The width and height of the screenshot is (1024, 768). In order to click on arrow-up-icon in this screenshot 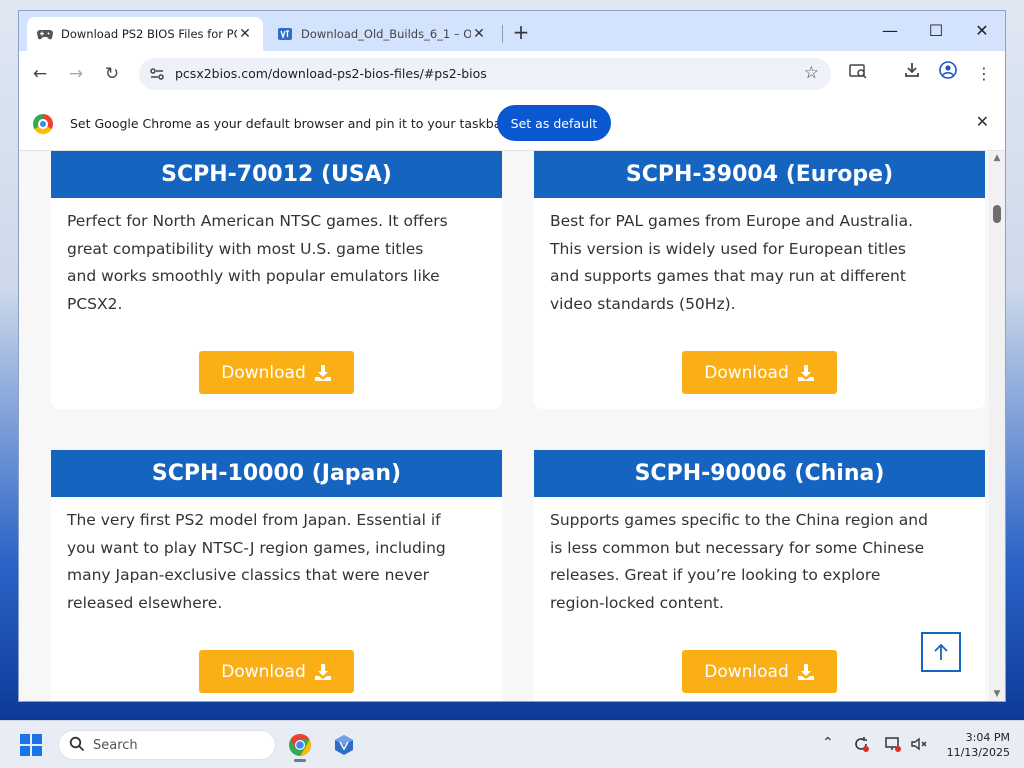, I will do `click(941, 651)`.